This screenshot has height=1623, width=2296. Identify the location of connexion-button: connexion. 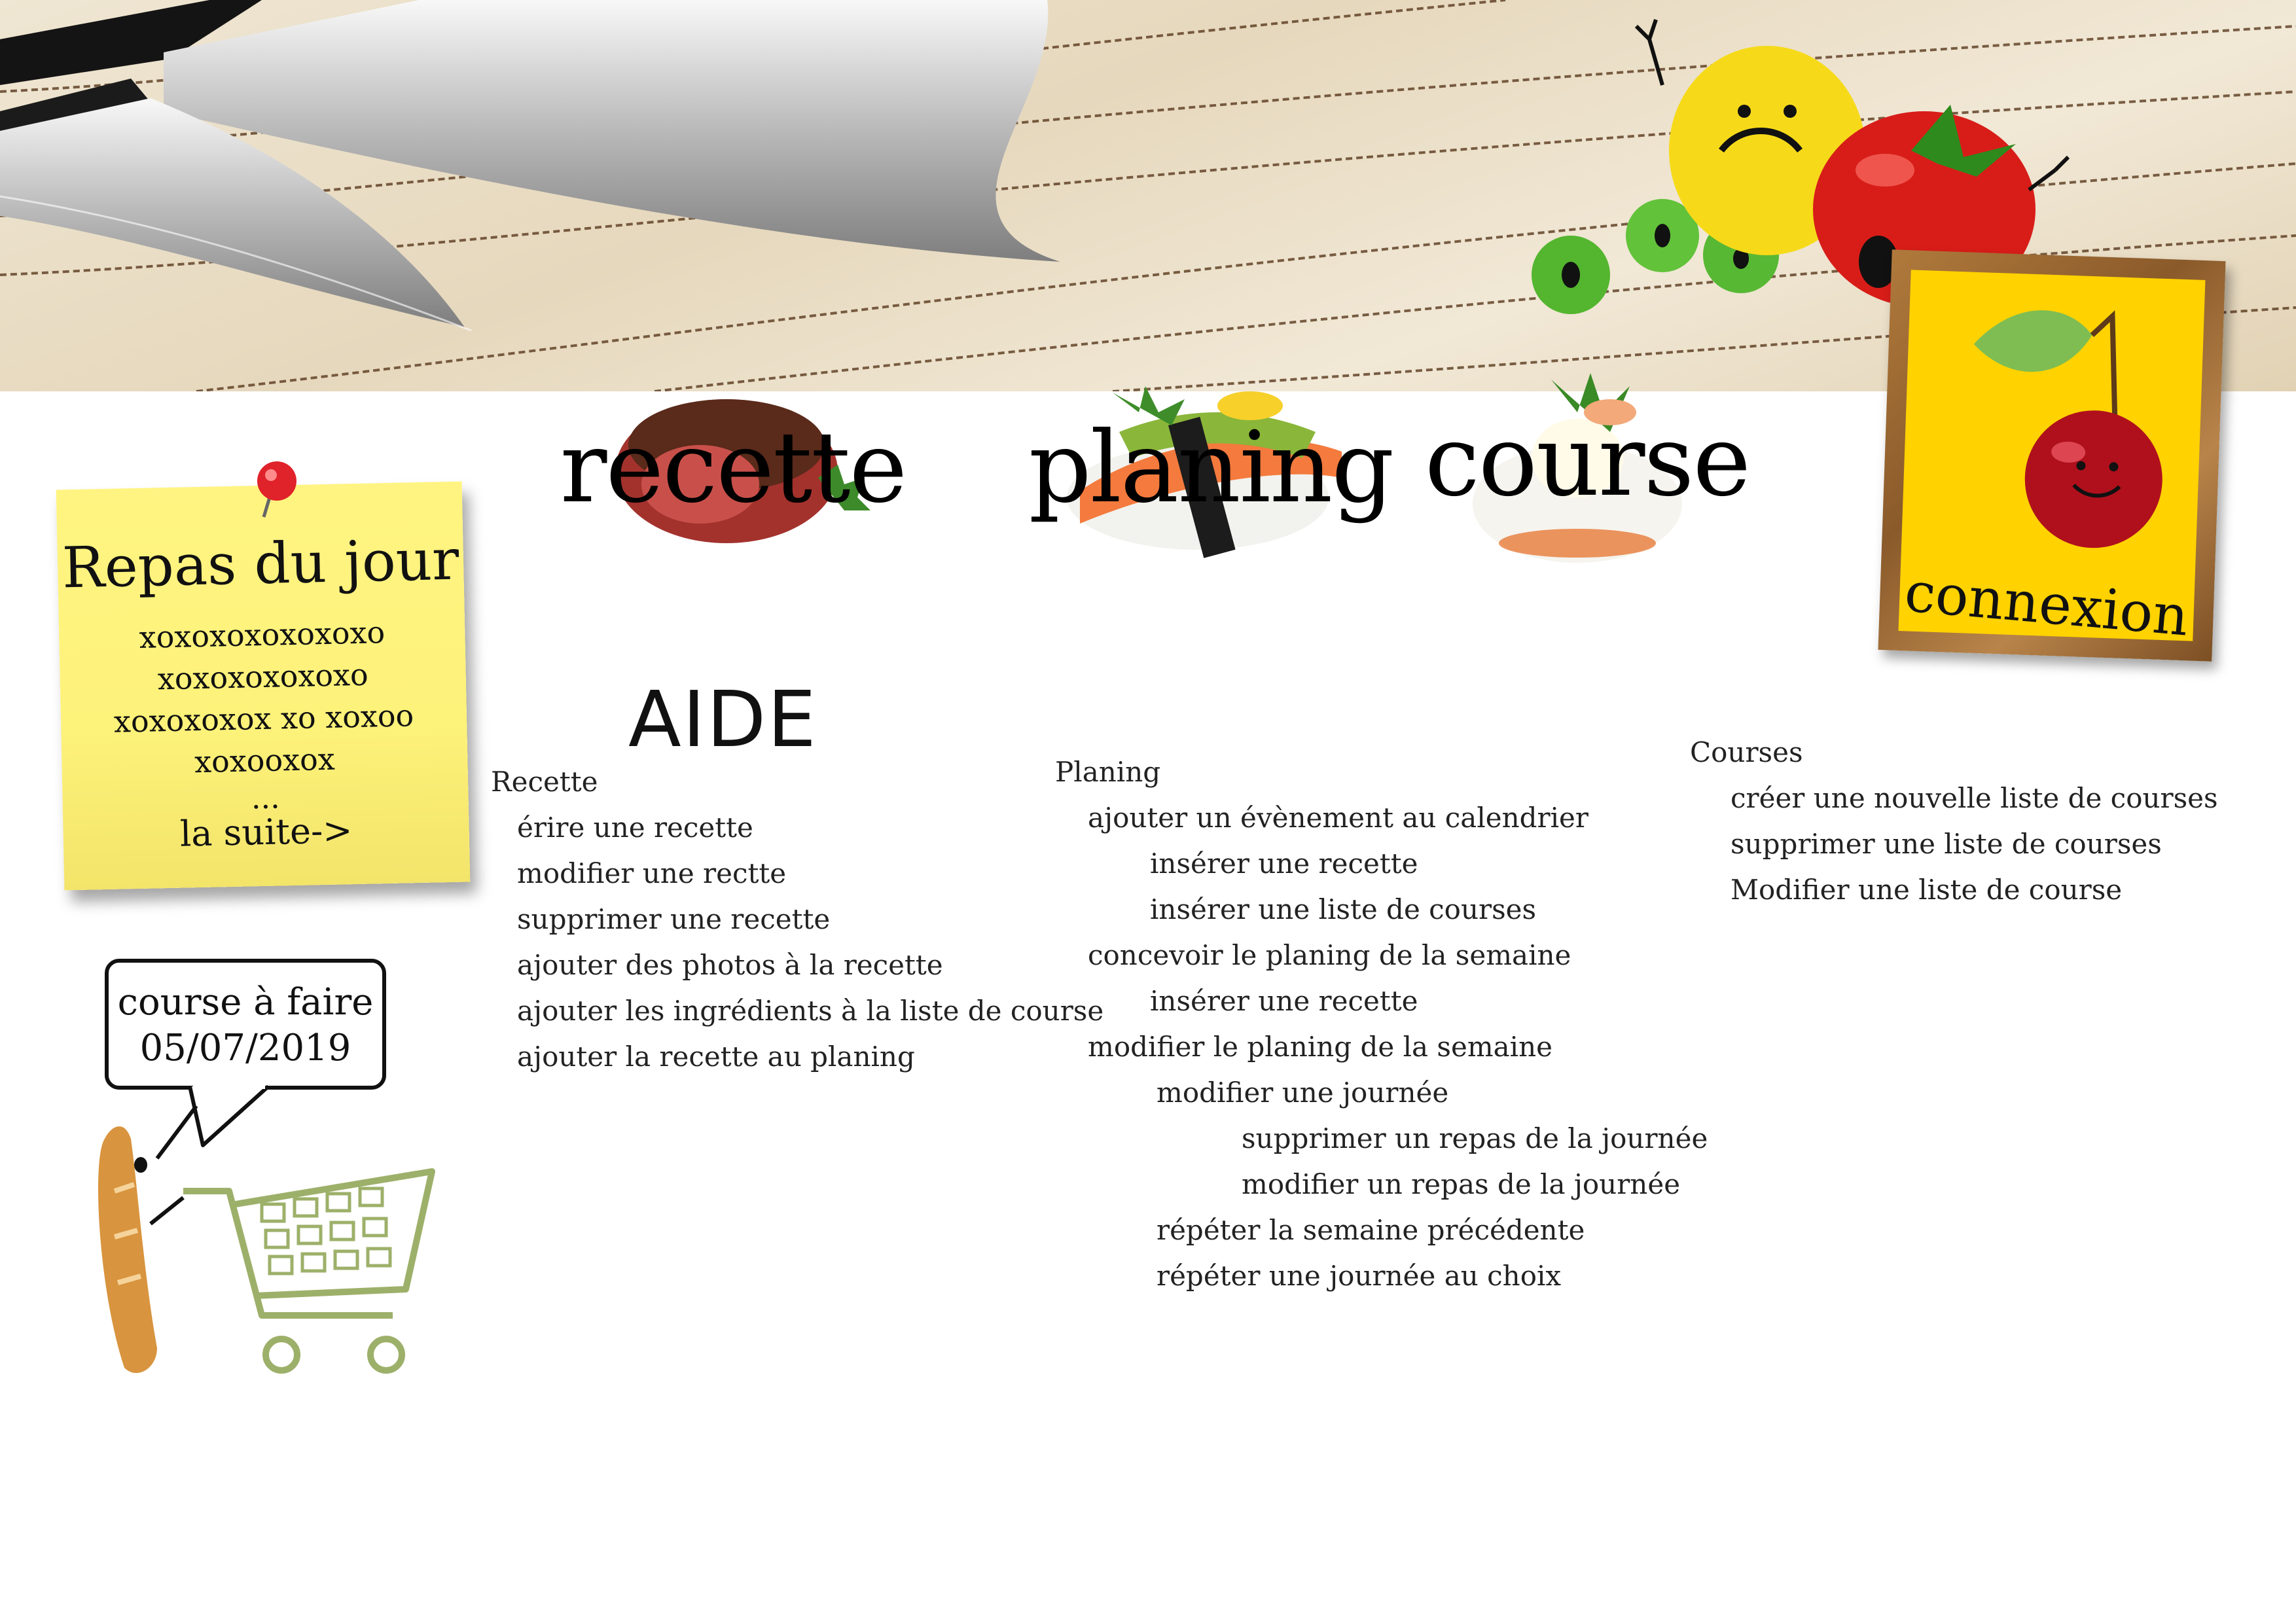
(2052, 456).